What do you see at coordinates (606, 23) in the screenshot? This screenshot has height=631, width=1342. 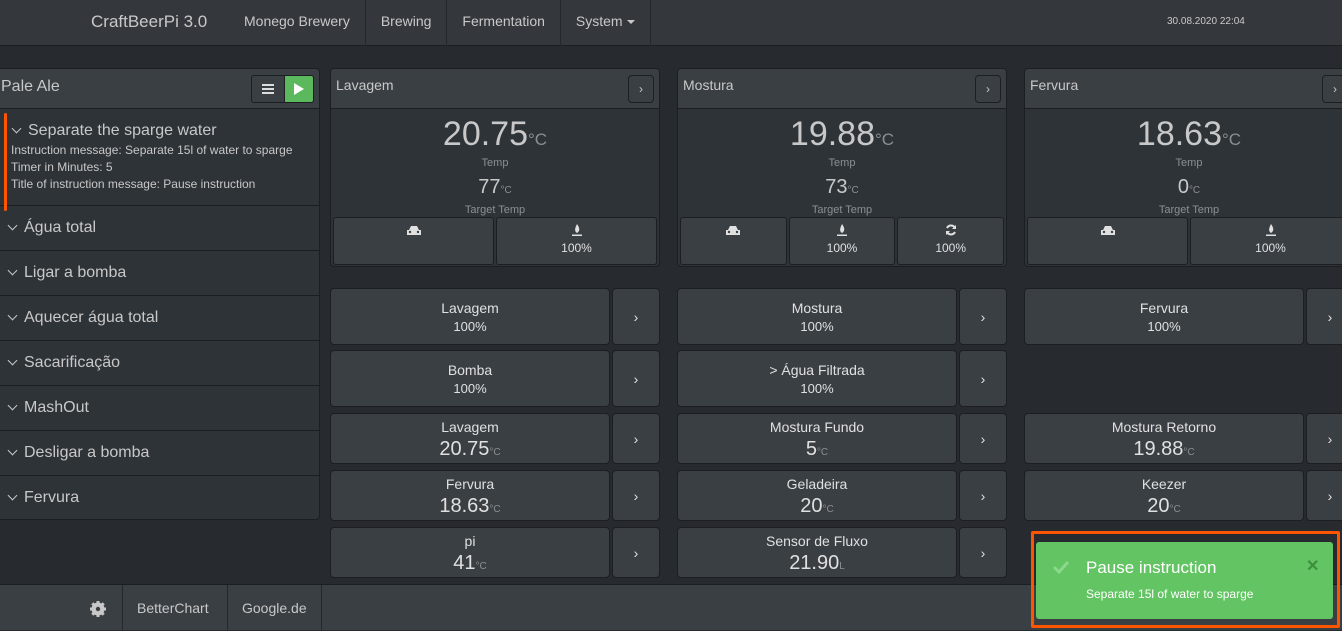 I see `nav-system: System` at bounding box center [606, 23].